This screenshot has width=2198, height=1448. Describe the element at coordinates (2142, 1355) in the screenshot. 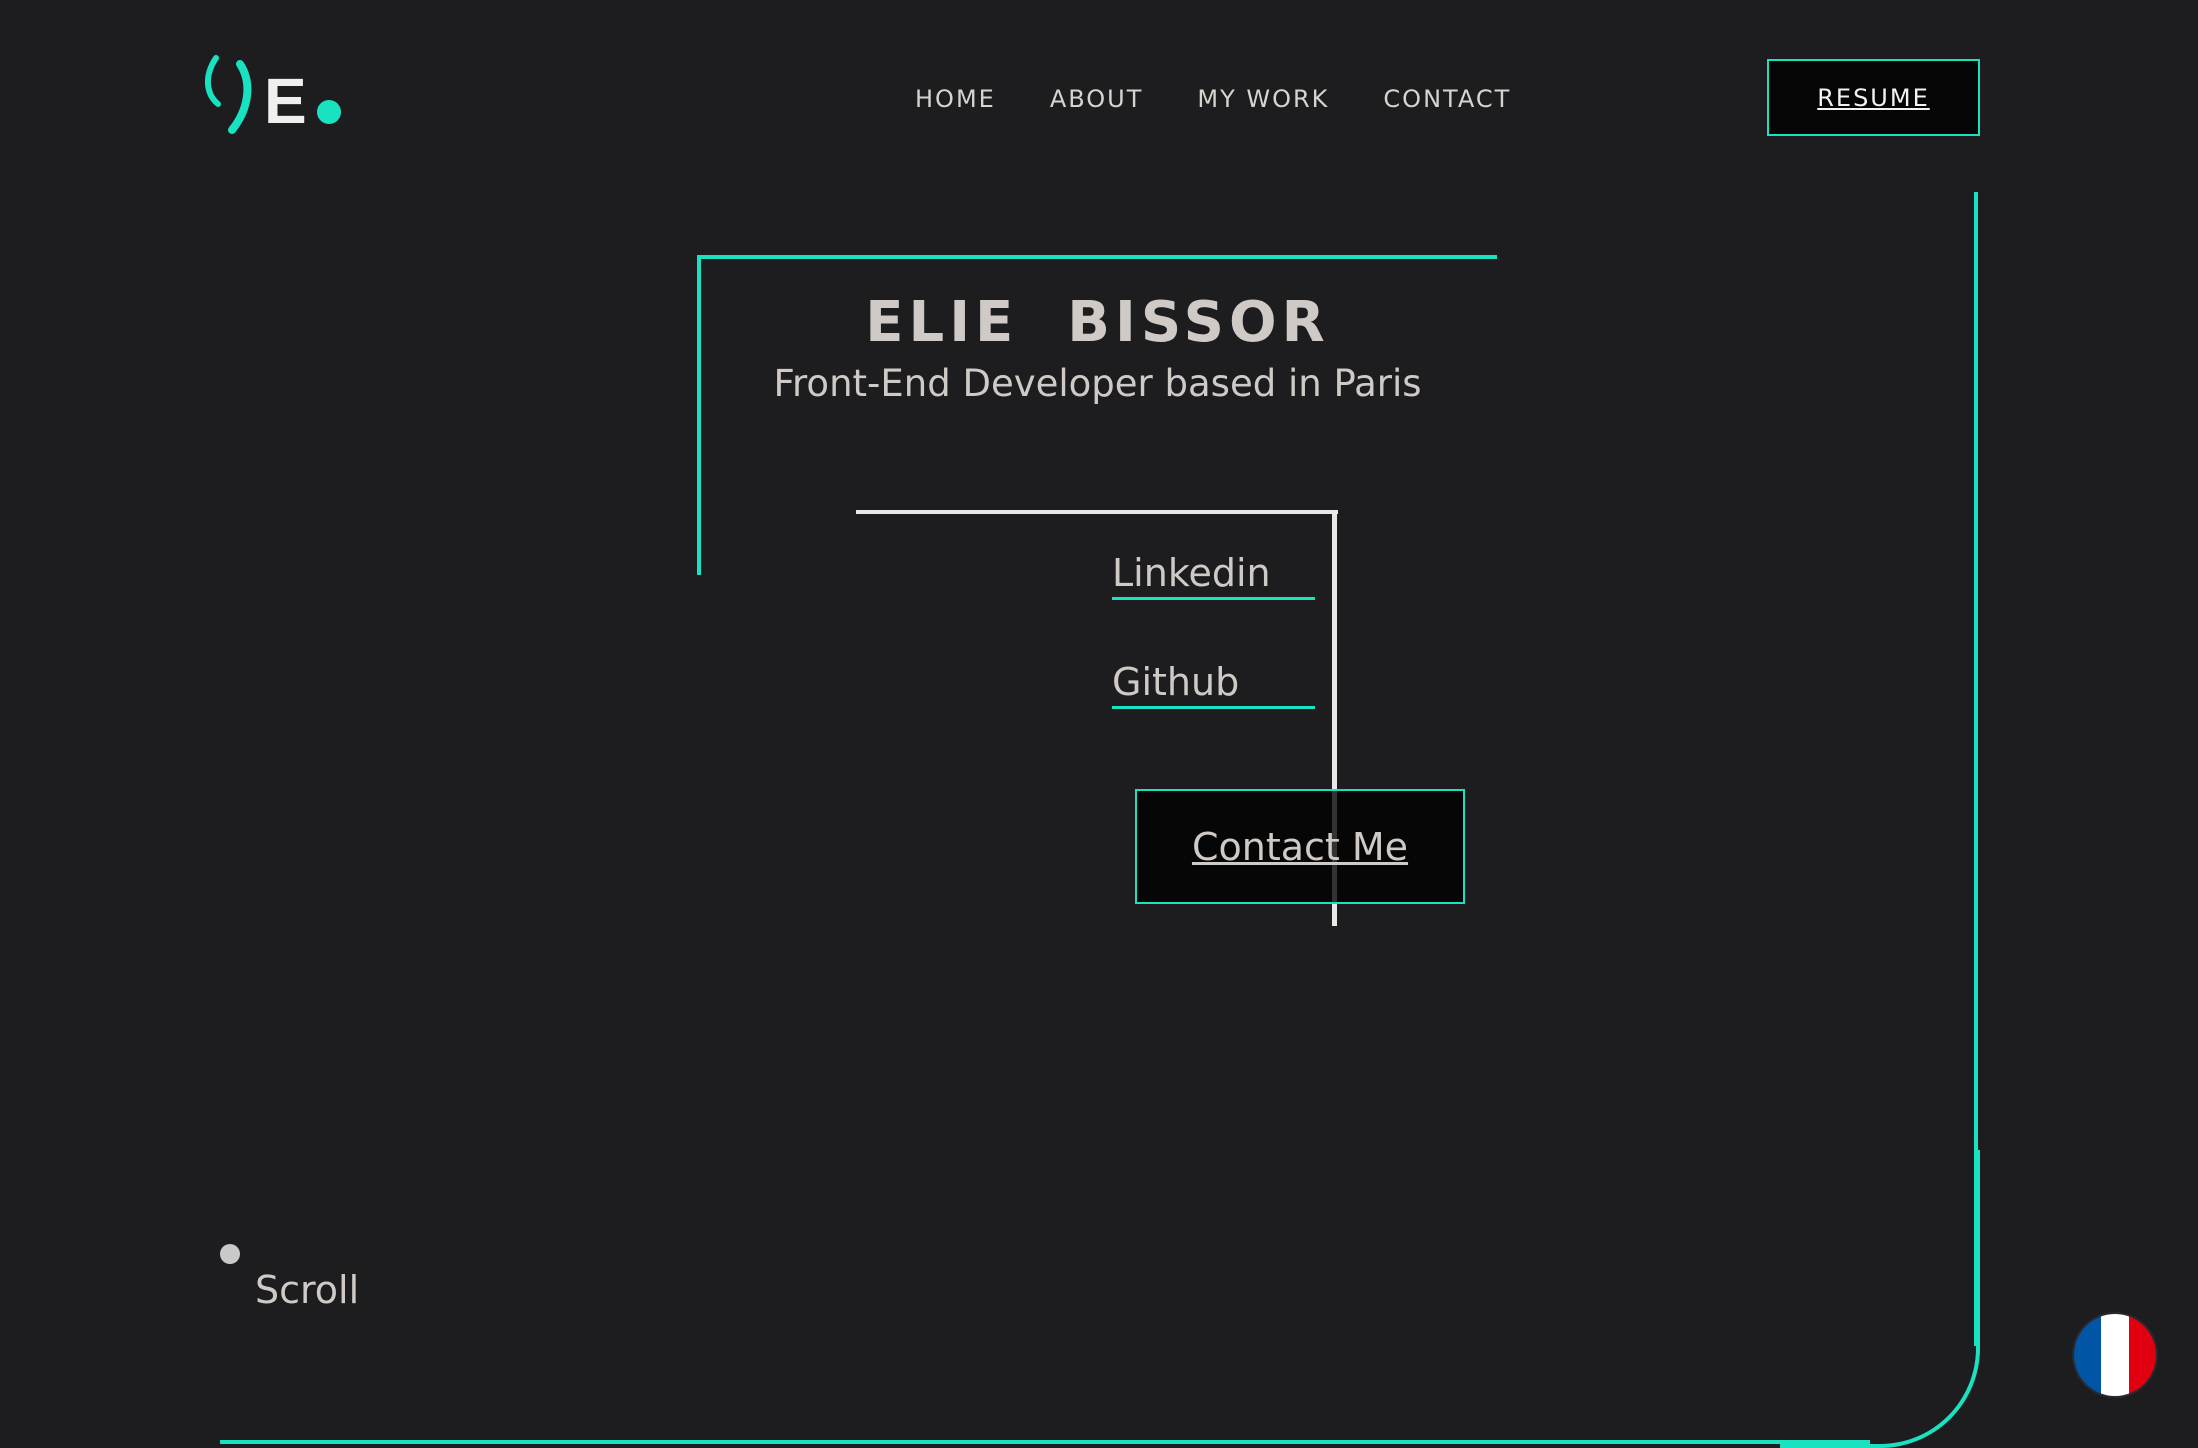

I see `flag-red-stripe` at that location.